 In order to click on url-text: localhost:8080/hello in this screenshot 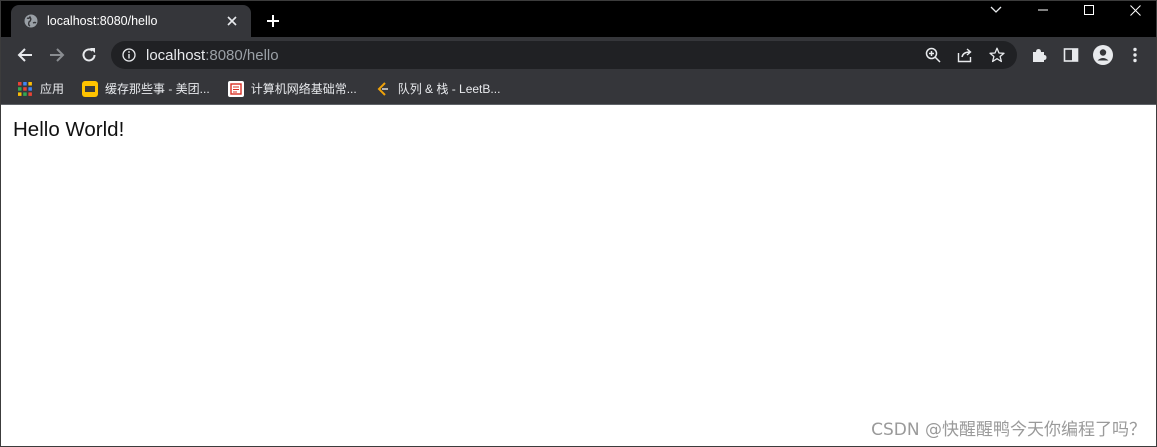, I will do `click(212, 55)`.